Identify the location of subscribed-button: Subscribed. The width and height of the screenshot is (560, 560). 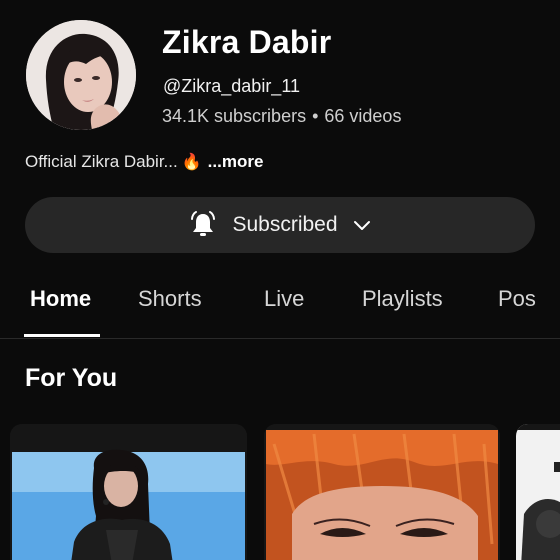
(280, 225).